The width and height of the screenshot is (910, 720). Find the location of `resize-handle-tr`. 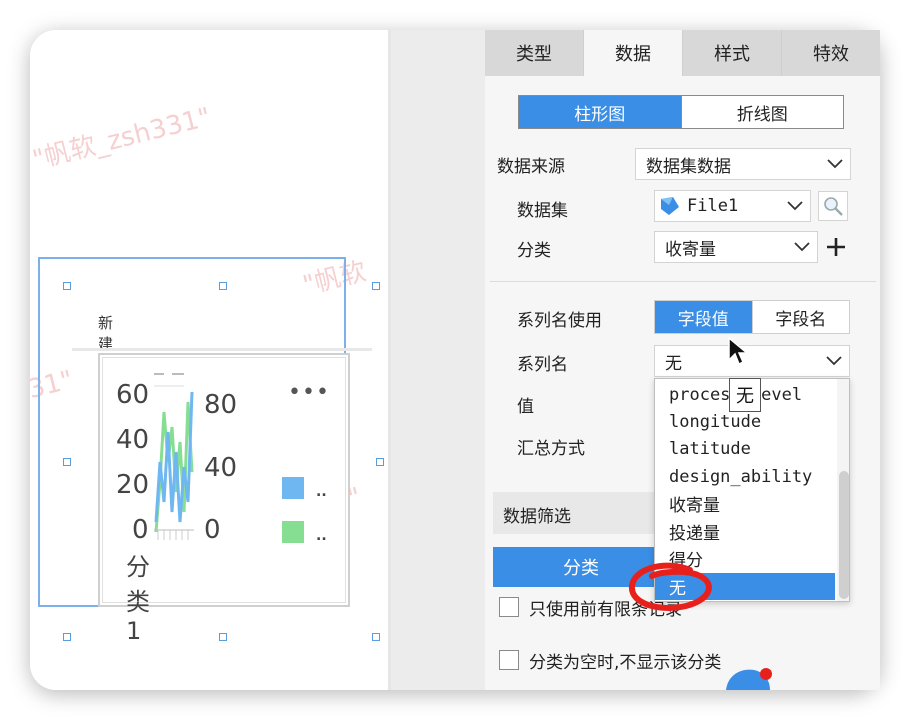

resize-handle-tr is located at coordinates (376, 286).